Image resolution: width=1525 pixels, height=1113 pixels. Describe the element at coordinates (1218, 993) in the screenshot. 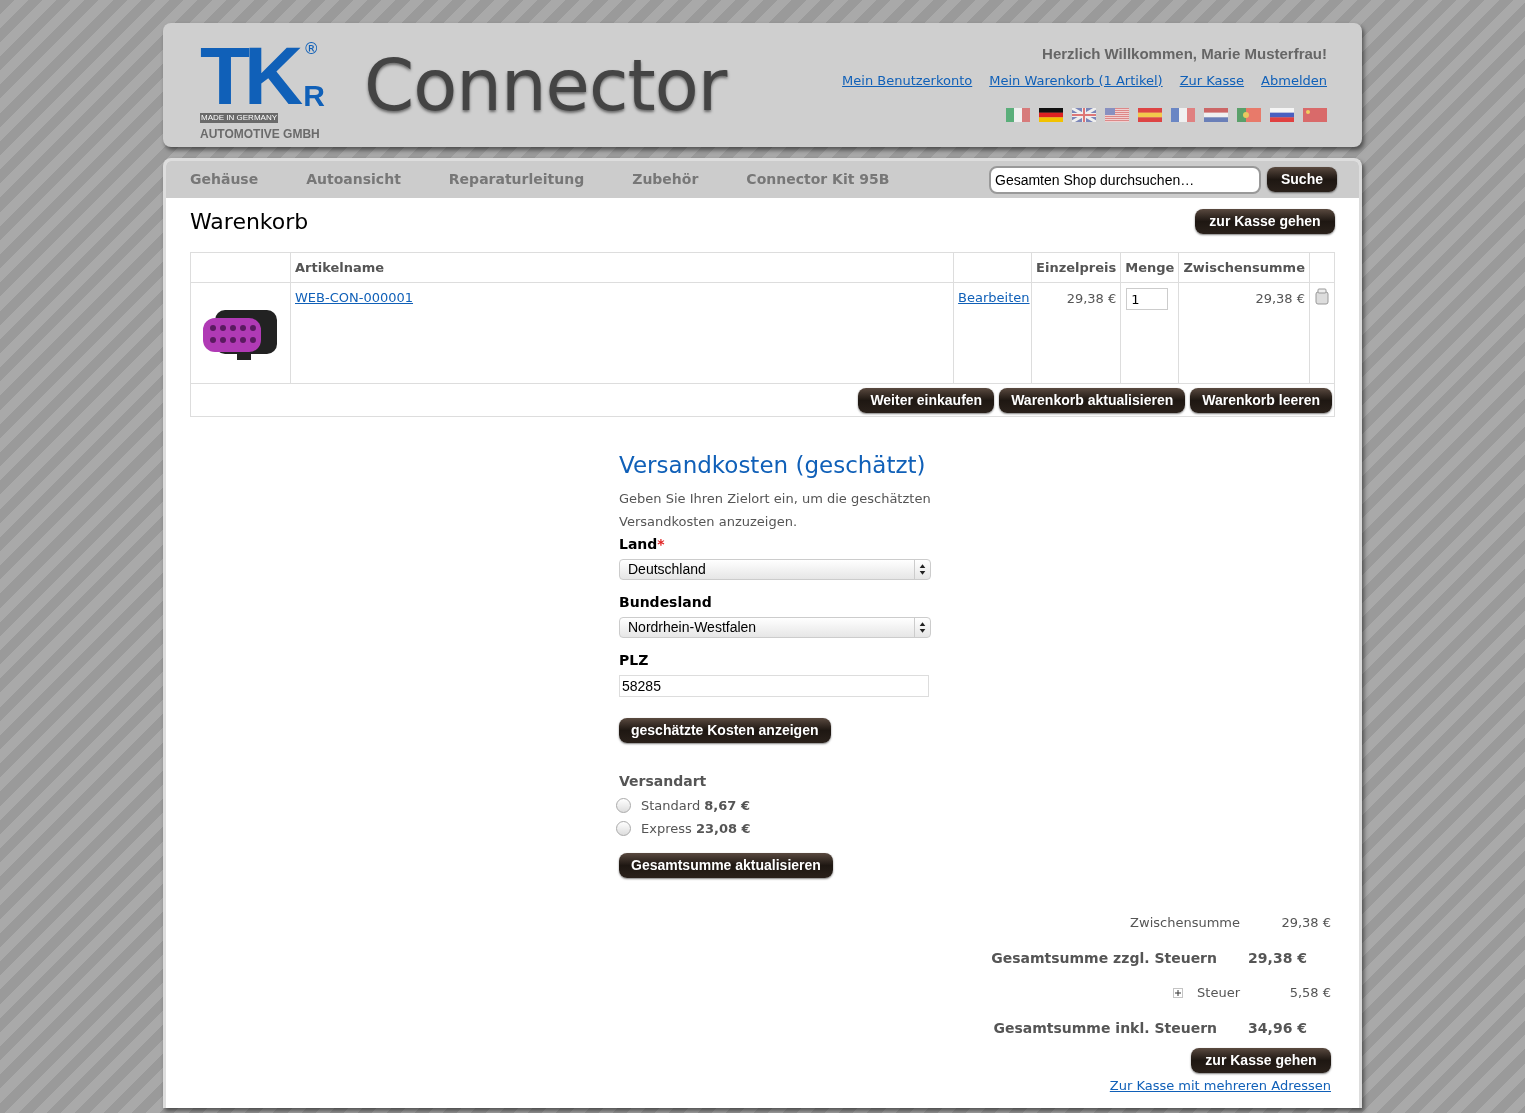

I see `total-label: Steuer` at that location.